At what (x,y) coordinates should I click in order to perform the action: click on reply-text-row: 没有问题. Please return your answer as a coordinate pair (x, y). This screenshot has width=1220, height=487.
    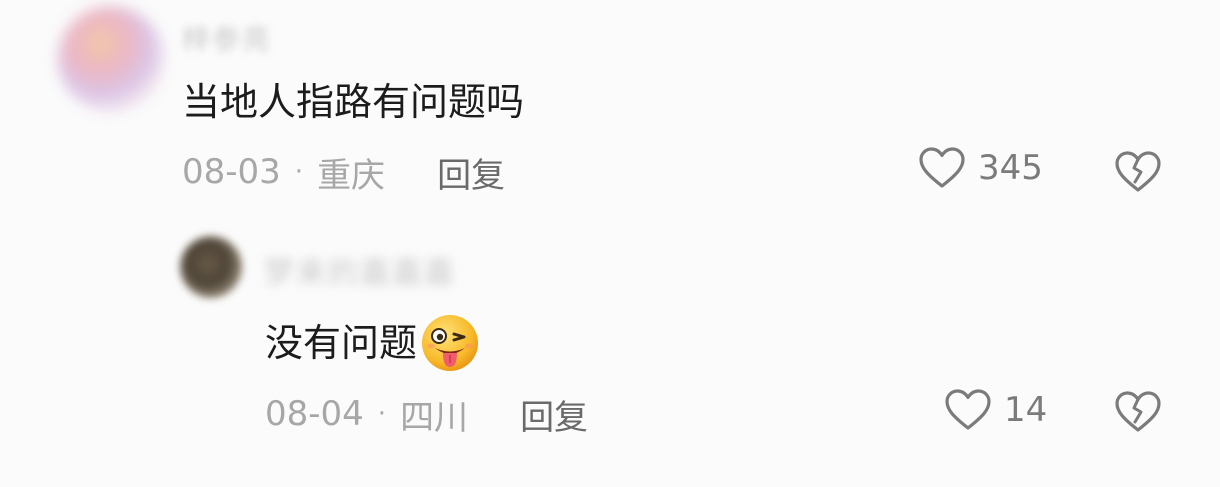
    Looking at the image, I should click on (373, 343).